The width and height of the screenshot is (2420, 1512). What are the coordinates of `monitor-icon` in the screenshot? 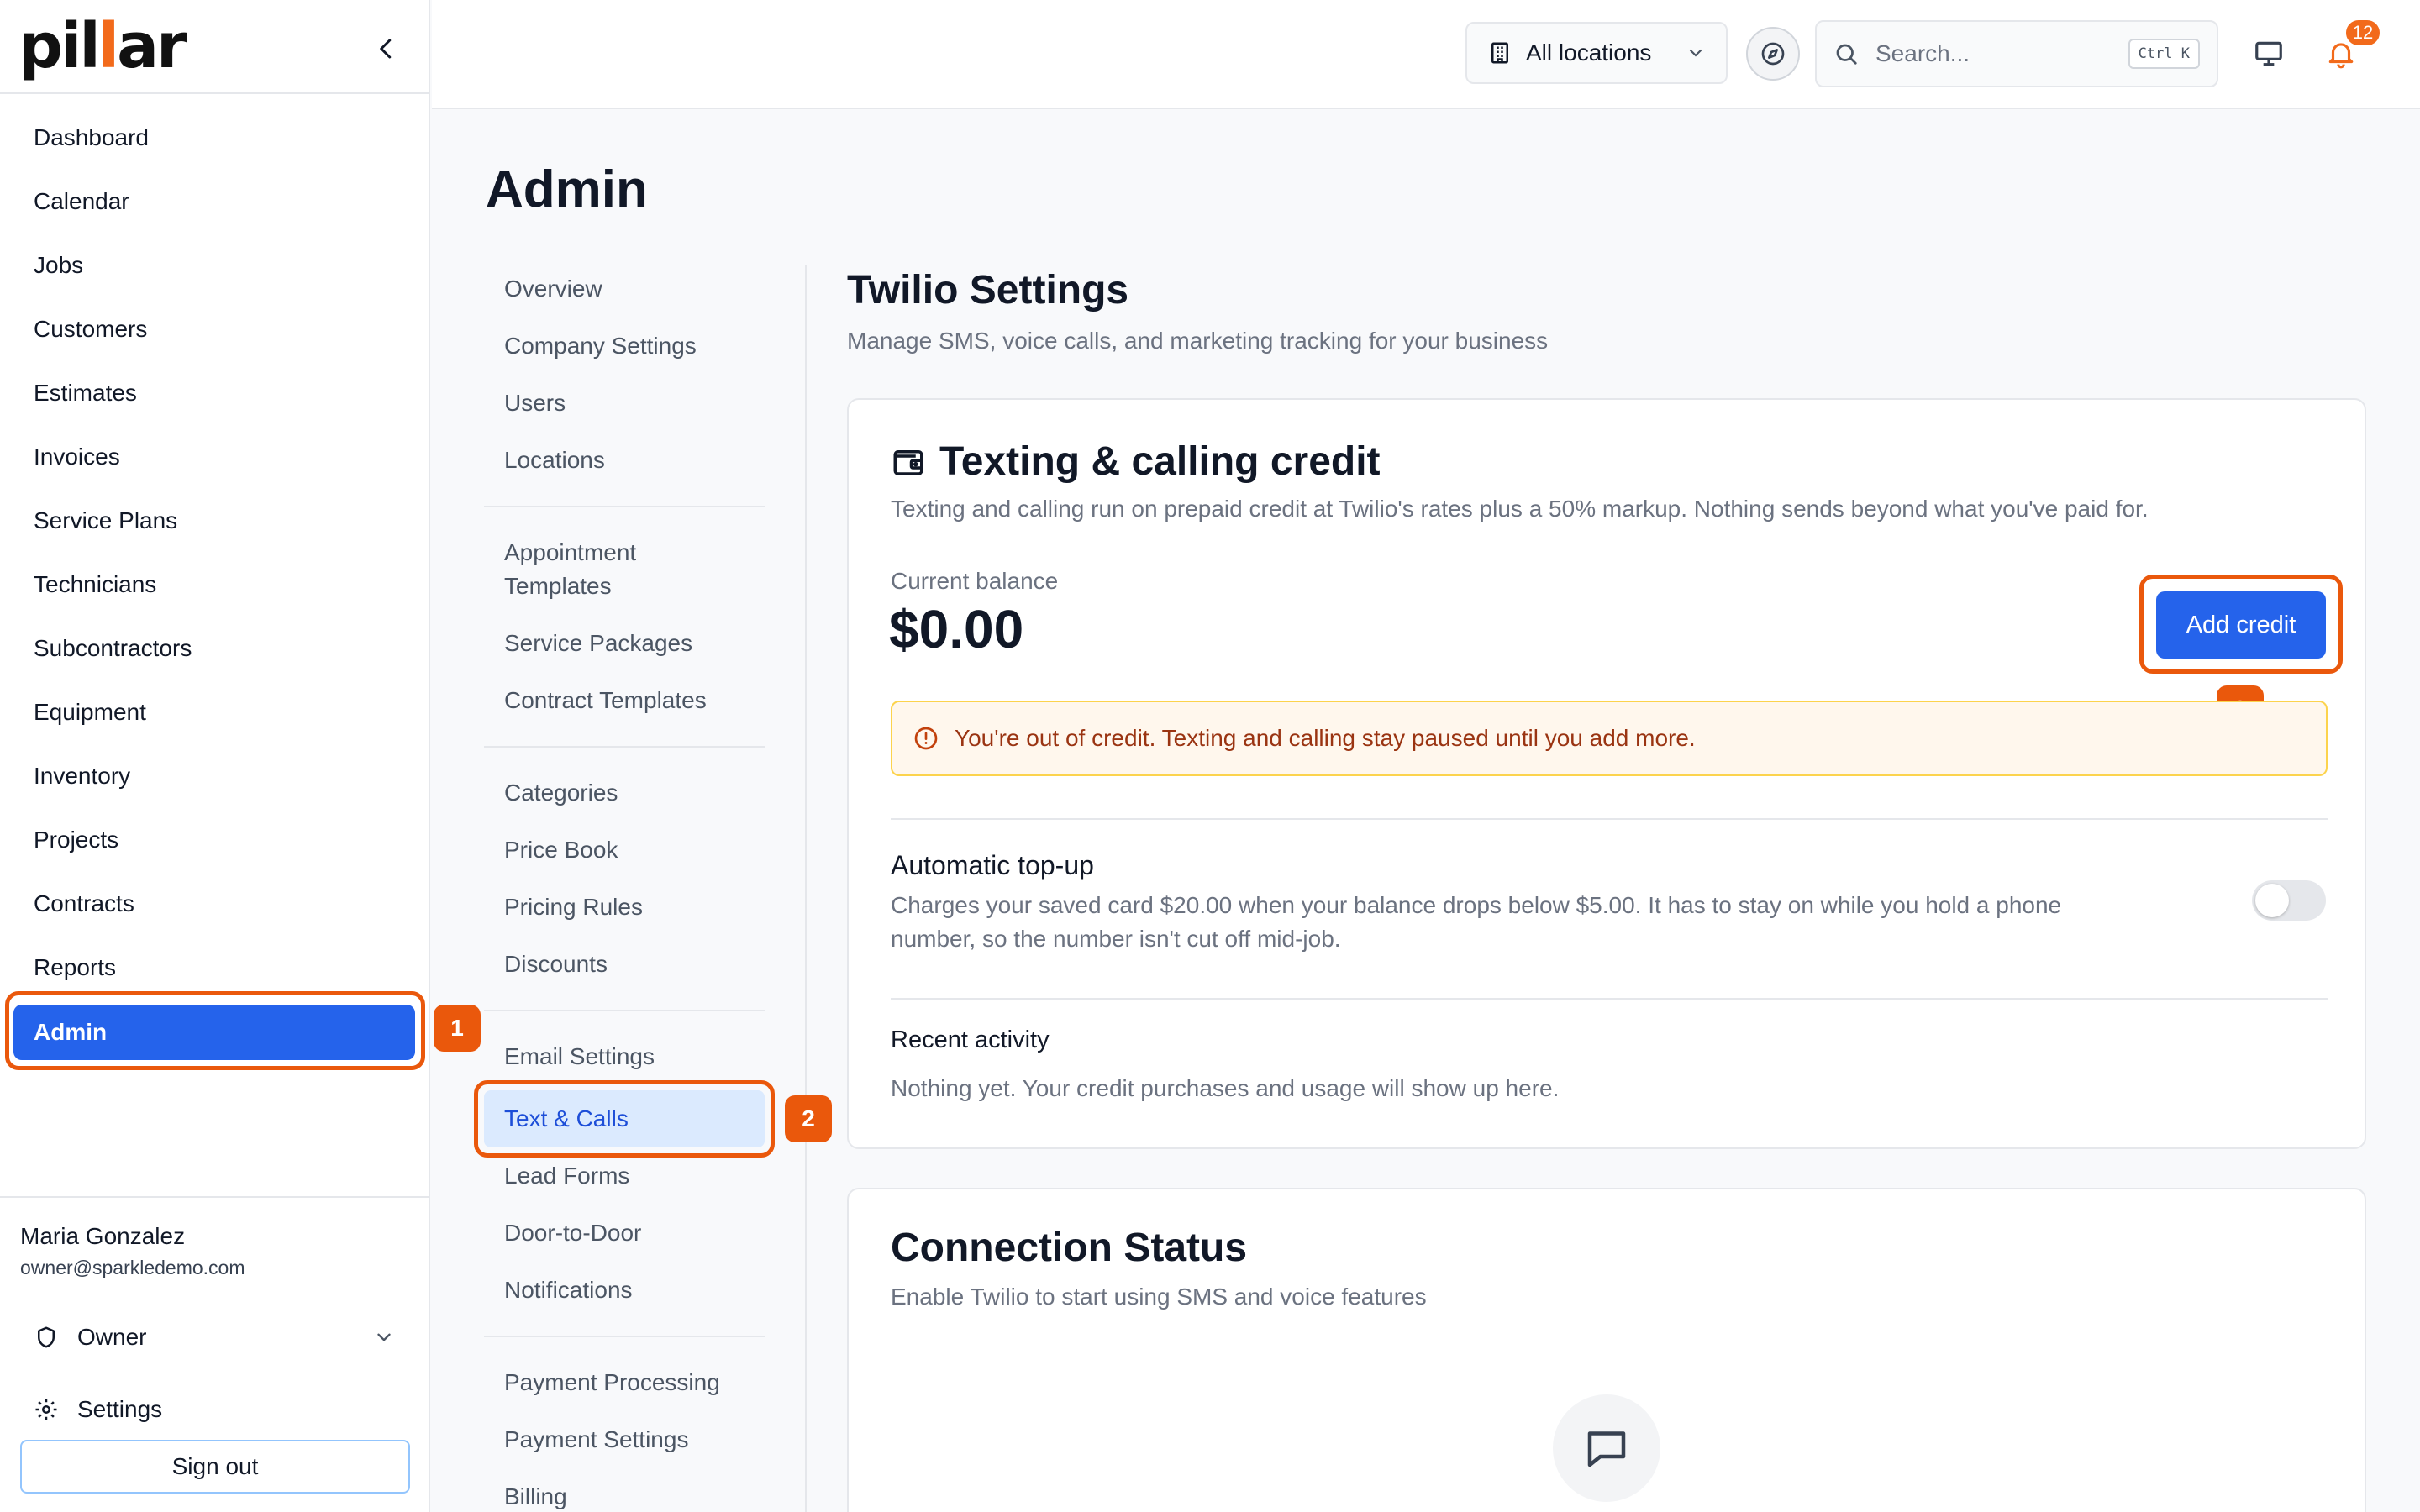 It's located at (2268, 53).